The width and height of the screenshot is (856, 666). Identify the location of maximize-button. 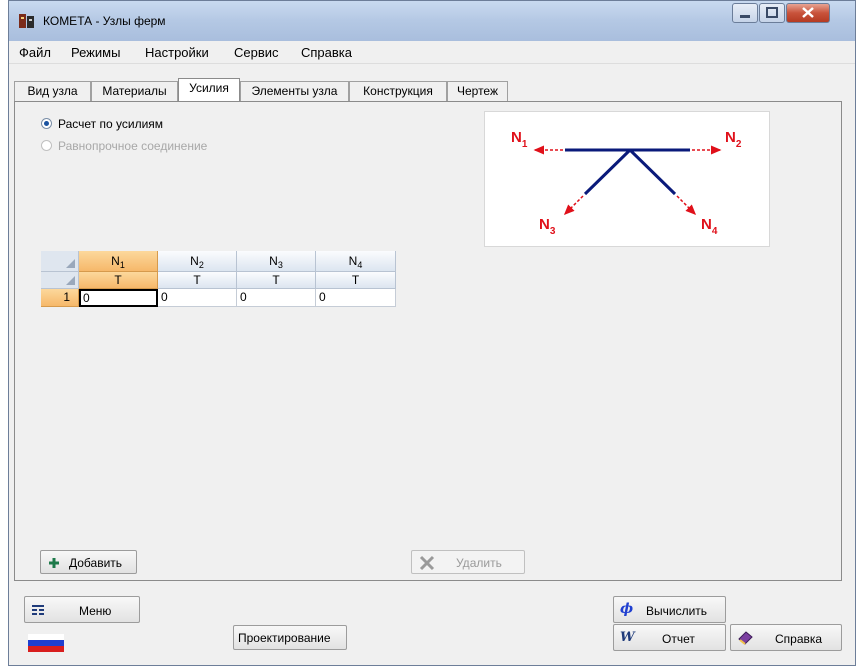
(772, 13).